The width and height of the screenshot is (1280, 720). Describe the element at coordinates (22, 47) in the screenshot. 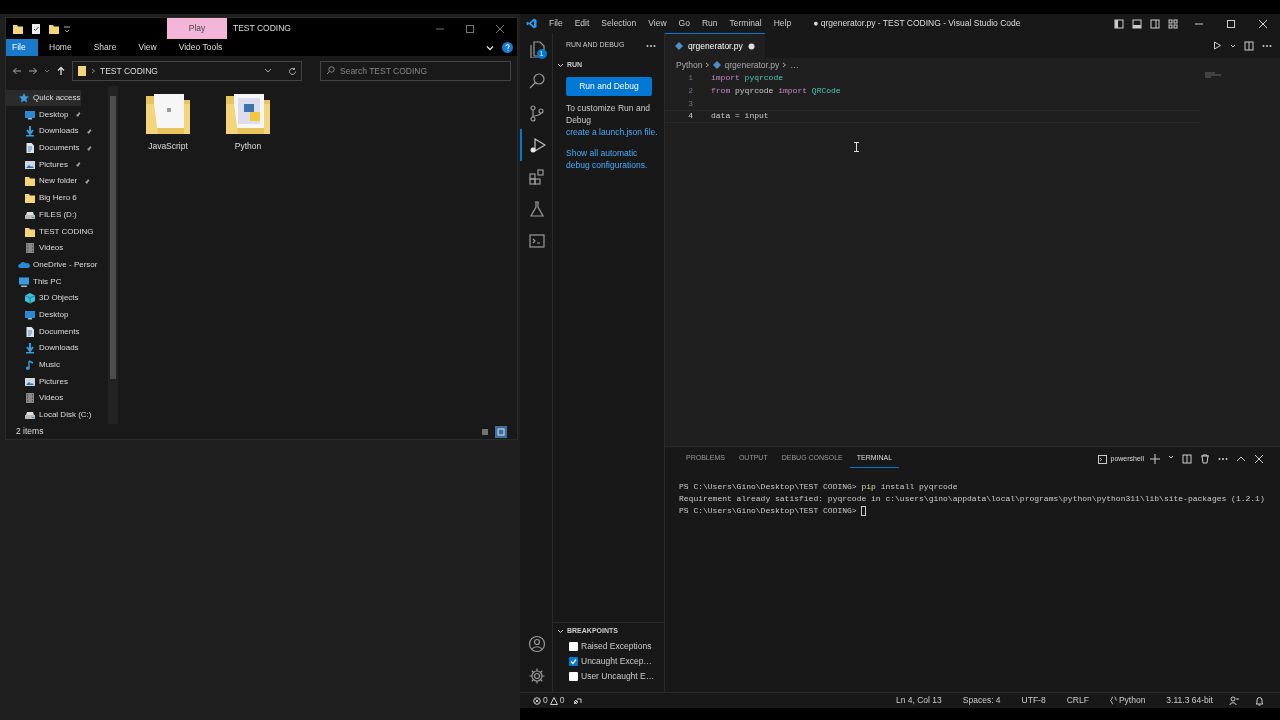

I see `ribbon-tab: File` at that location.